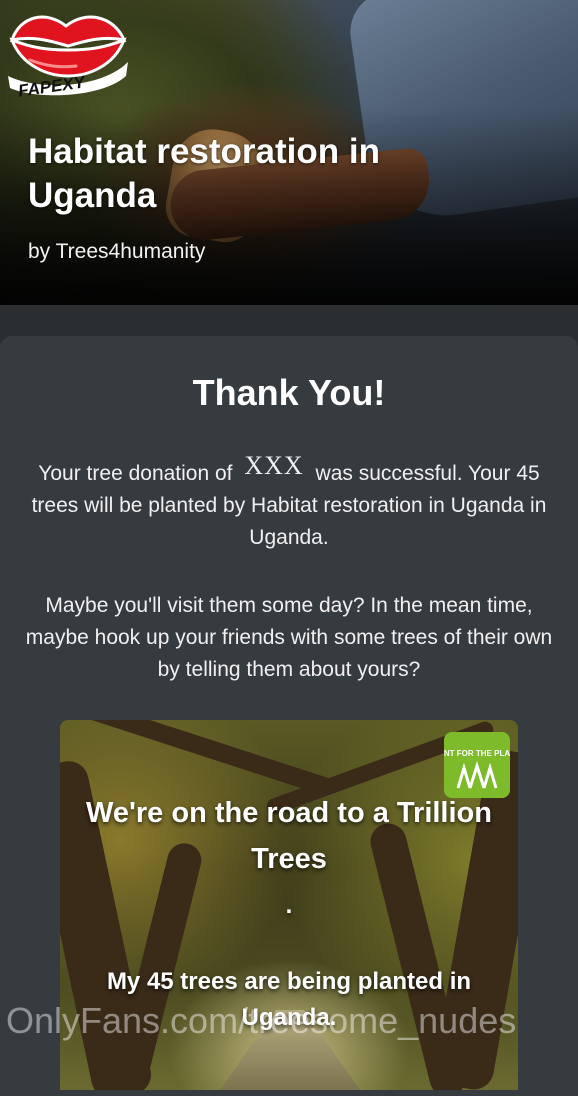 This screenshot has width=578, height=1096. Describe the element at coordinates (135, 473) in the screenshot. I see `donation-message-start: Your tree donation of` at that location.